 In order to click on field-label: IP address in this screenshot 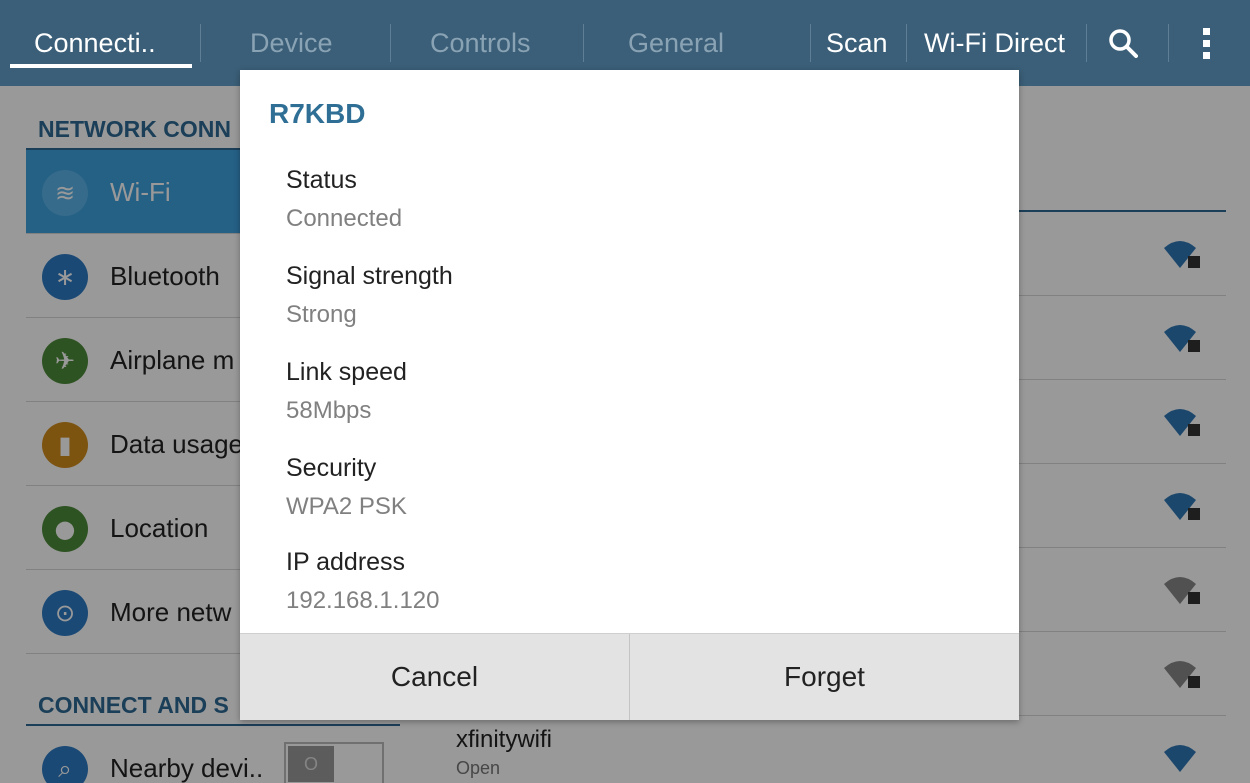, I will do `click(346, 562)`.